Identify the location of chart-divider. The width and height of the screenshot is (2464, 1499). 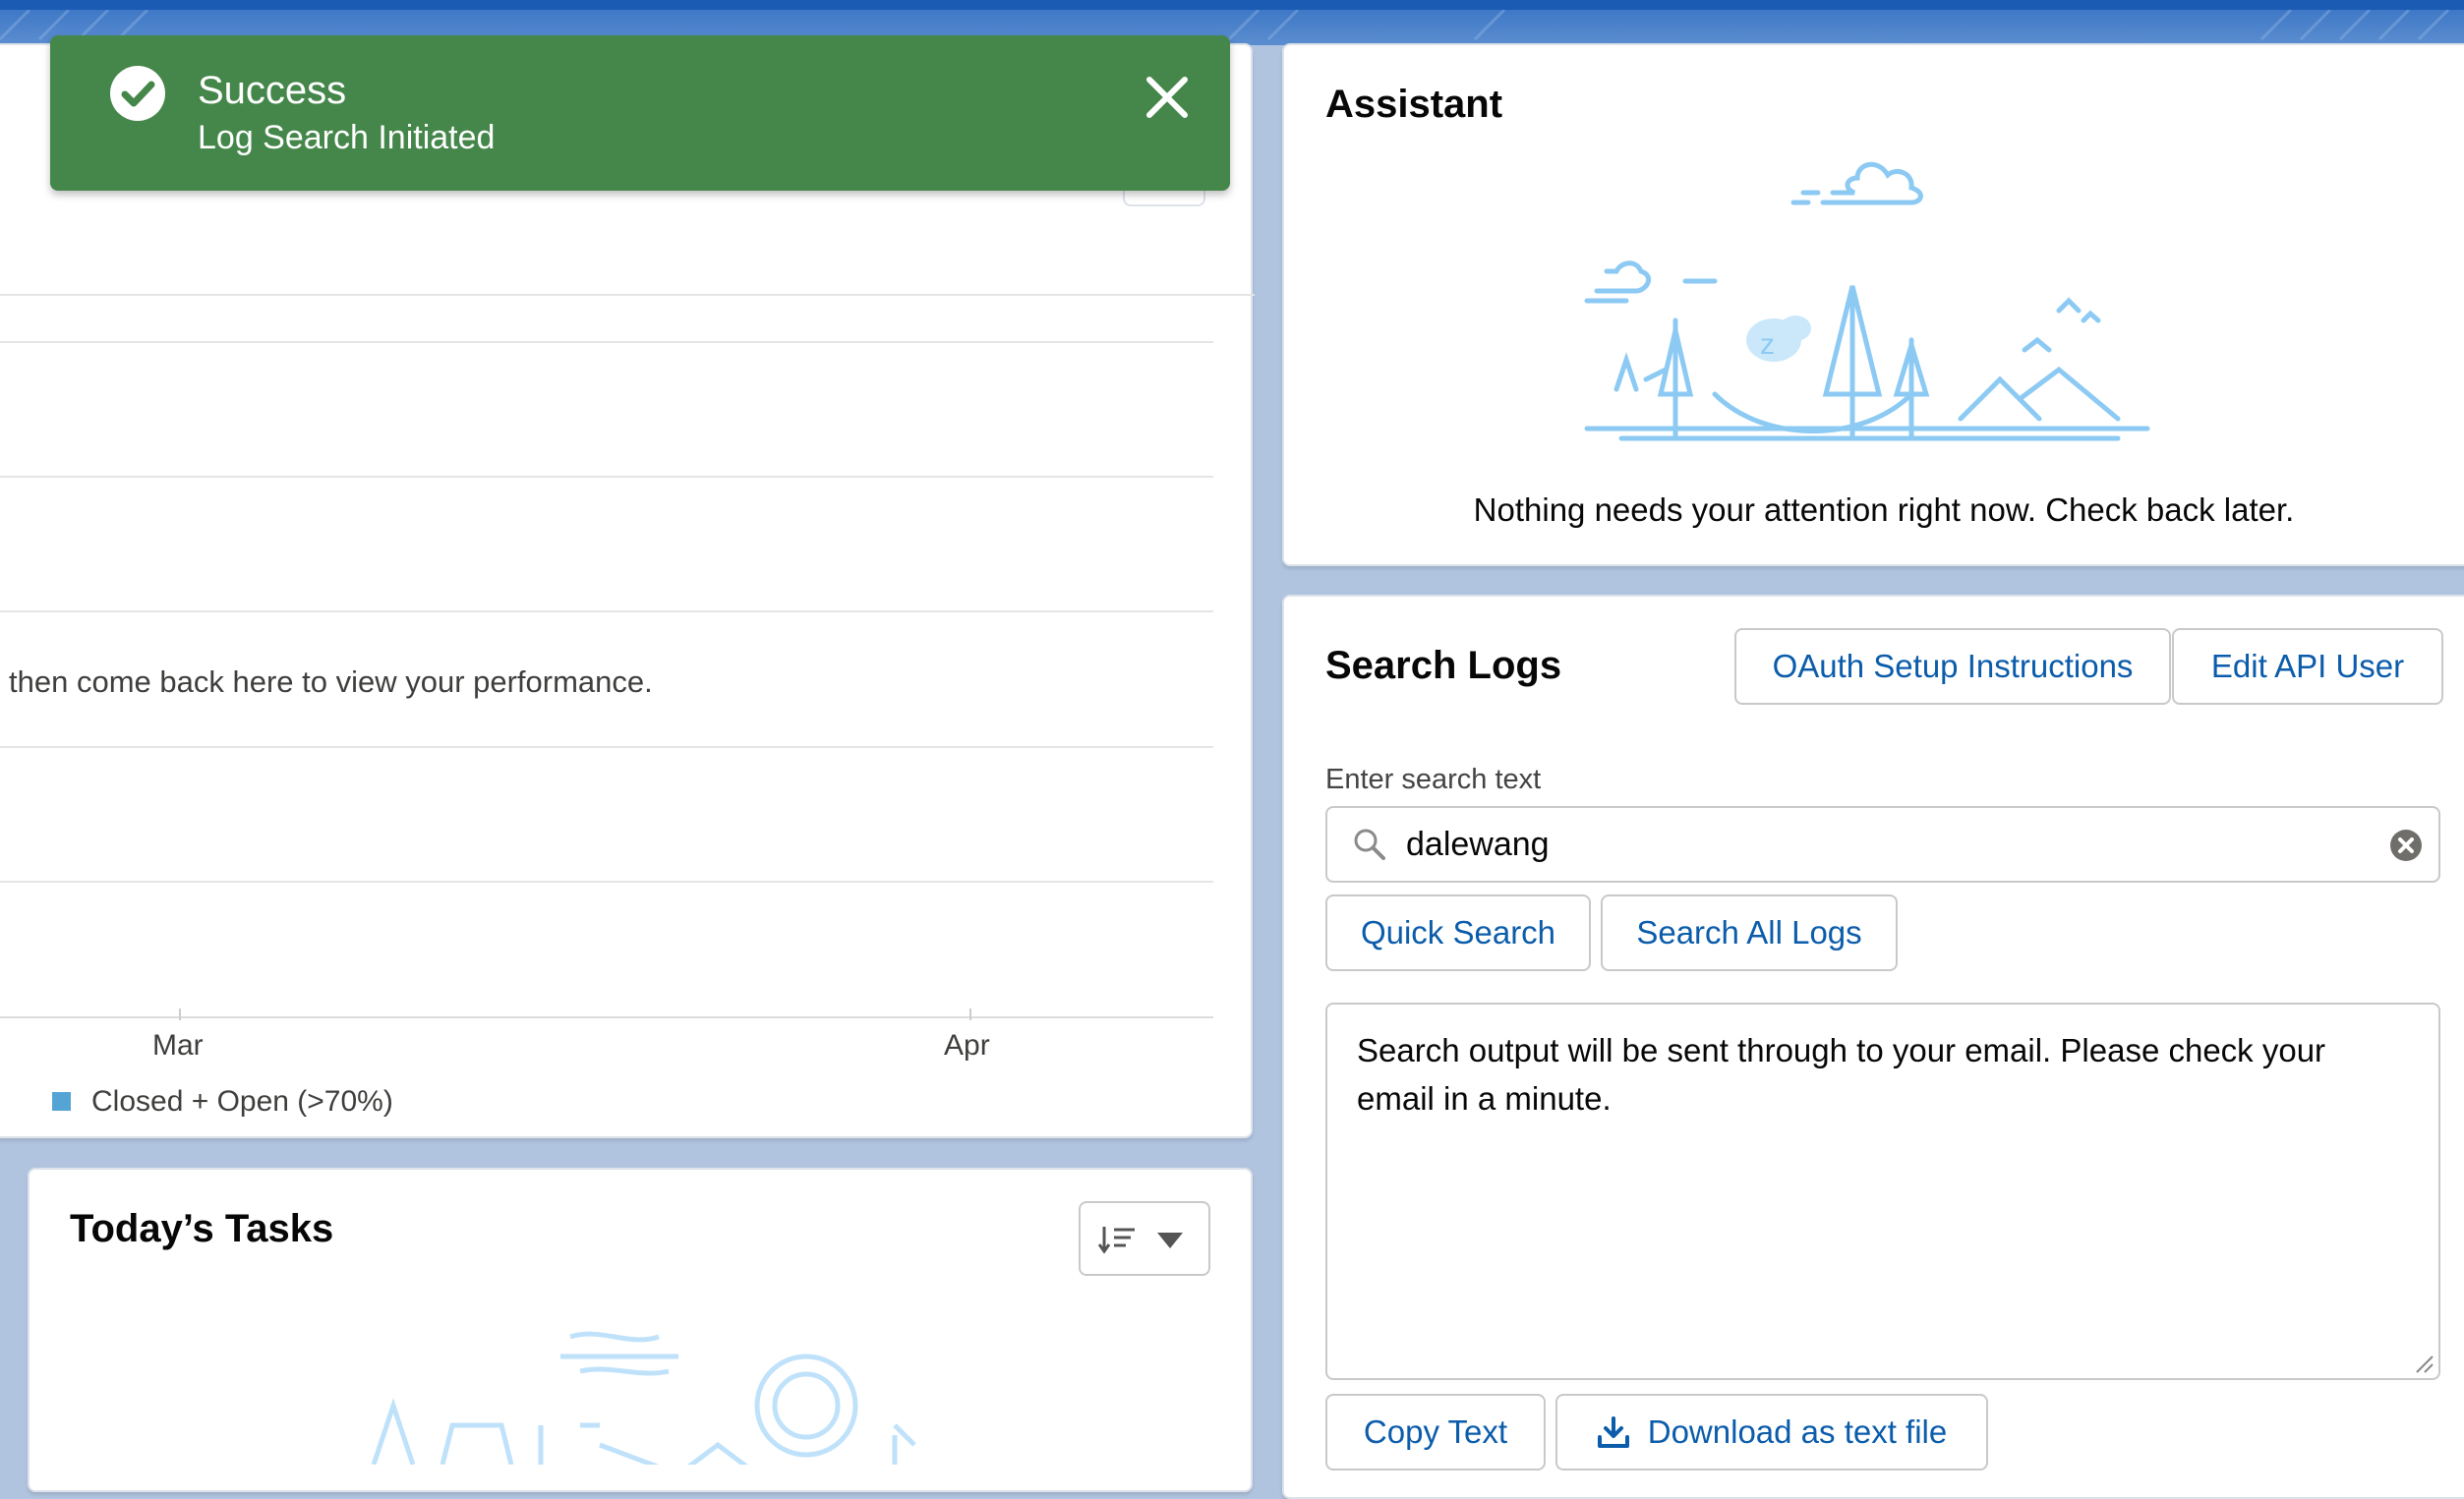
(627, 295).